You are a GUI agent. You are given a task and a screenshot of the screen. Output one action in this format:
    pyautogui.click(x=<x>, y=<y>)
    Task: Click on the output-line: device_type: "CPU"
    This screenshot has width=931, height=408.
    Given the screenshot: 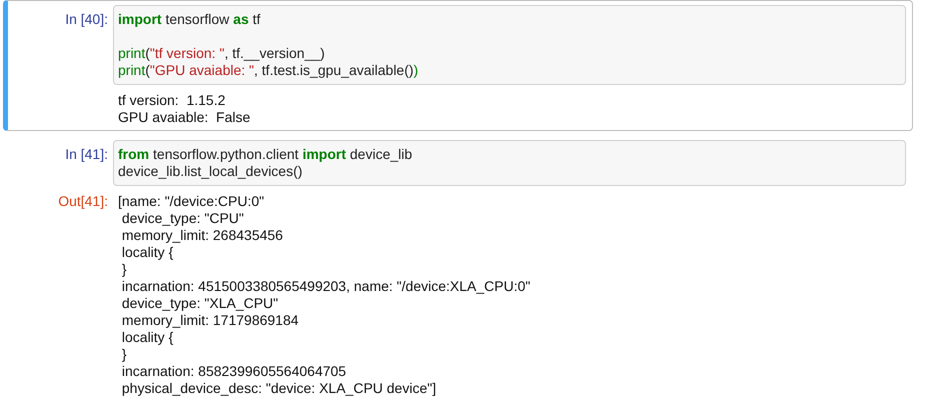 What is the action you would take?
    pyautogui.click(x=182, y=218)
    